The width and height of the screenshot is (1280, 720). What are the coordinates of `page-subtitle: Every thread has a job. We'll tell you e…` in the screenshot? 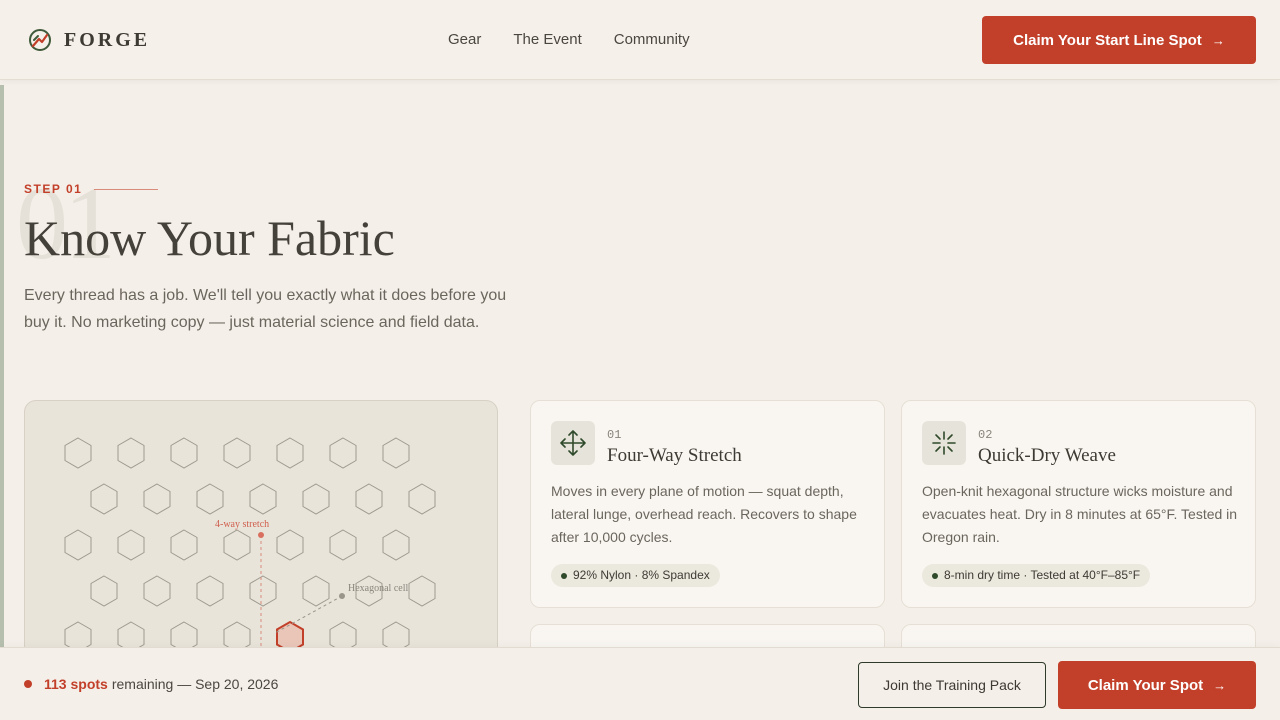 It's located at (265, 309).